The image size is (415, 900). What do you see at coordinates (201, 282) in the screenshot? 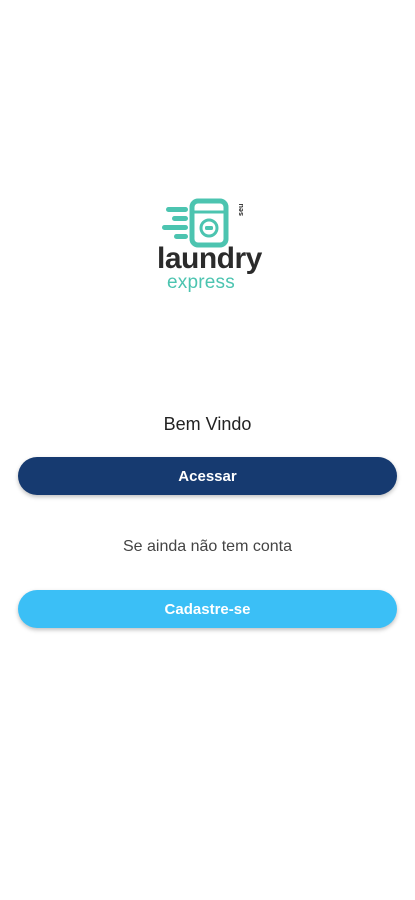
I see `logo-word-express: express` at bounding box center [201, 282].